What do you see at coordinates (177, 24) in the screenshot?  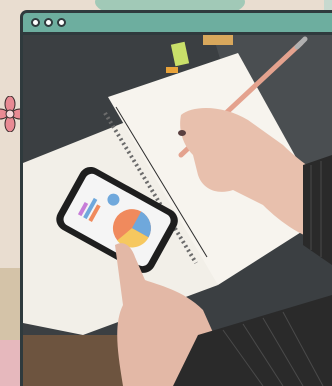 I see `window-titlebar` at bounding box center [177, 24].